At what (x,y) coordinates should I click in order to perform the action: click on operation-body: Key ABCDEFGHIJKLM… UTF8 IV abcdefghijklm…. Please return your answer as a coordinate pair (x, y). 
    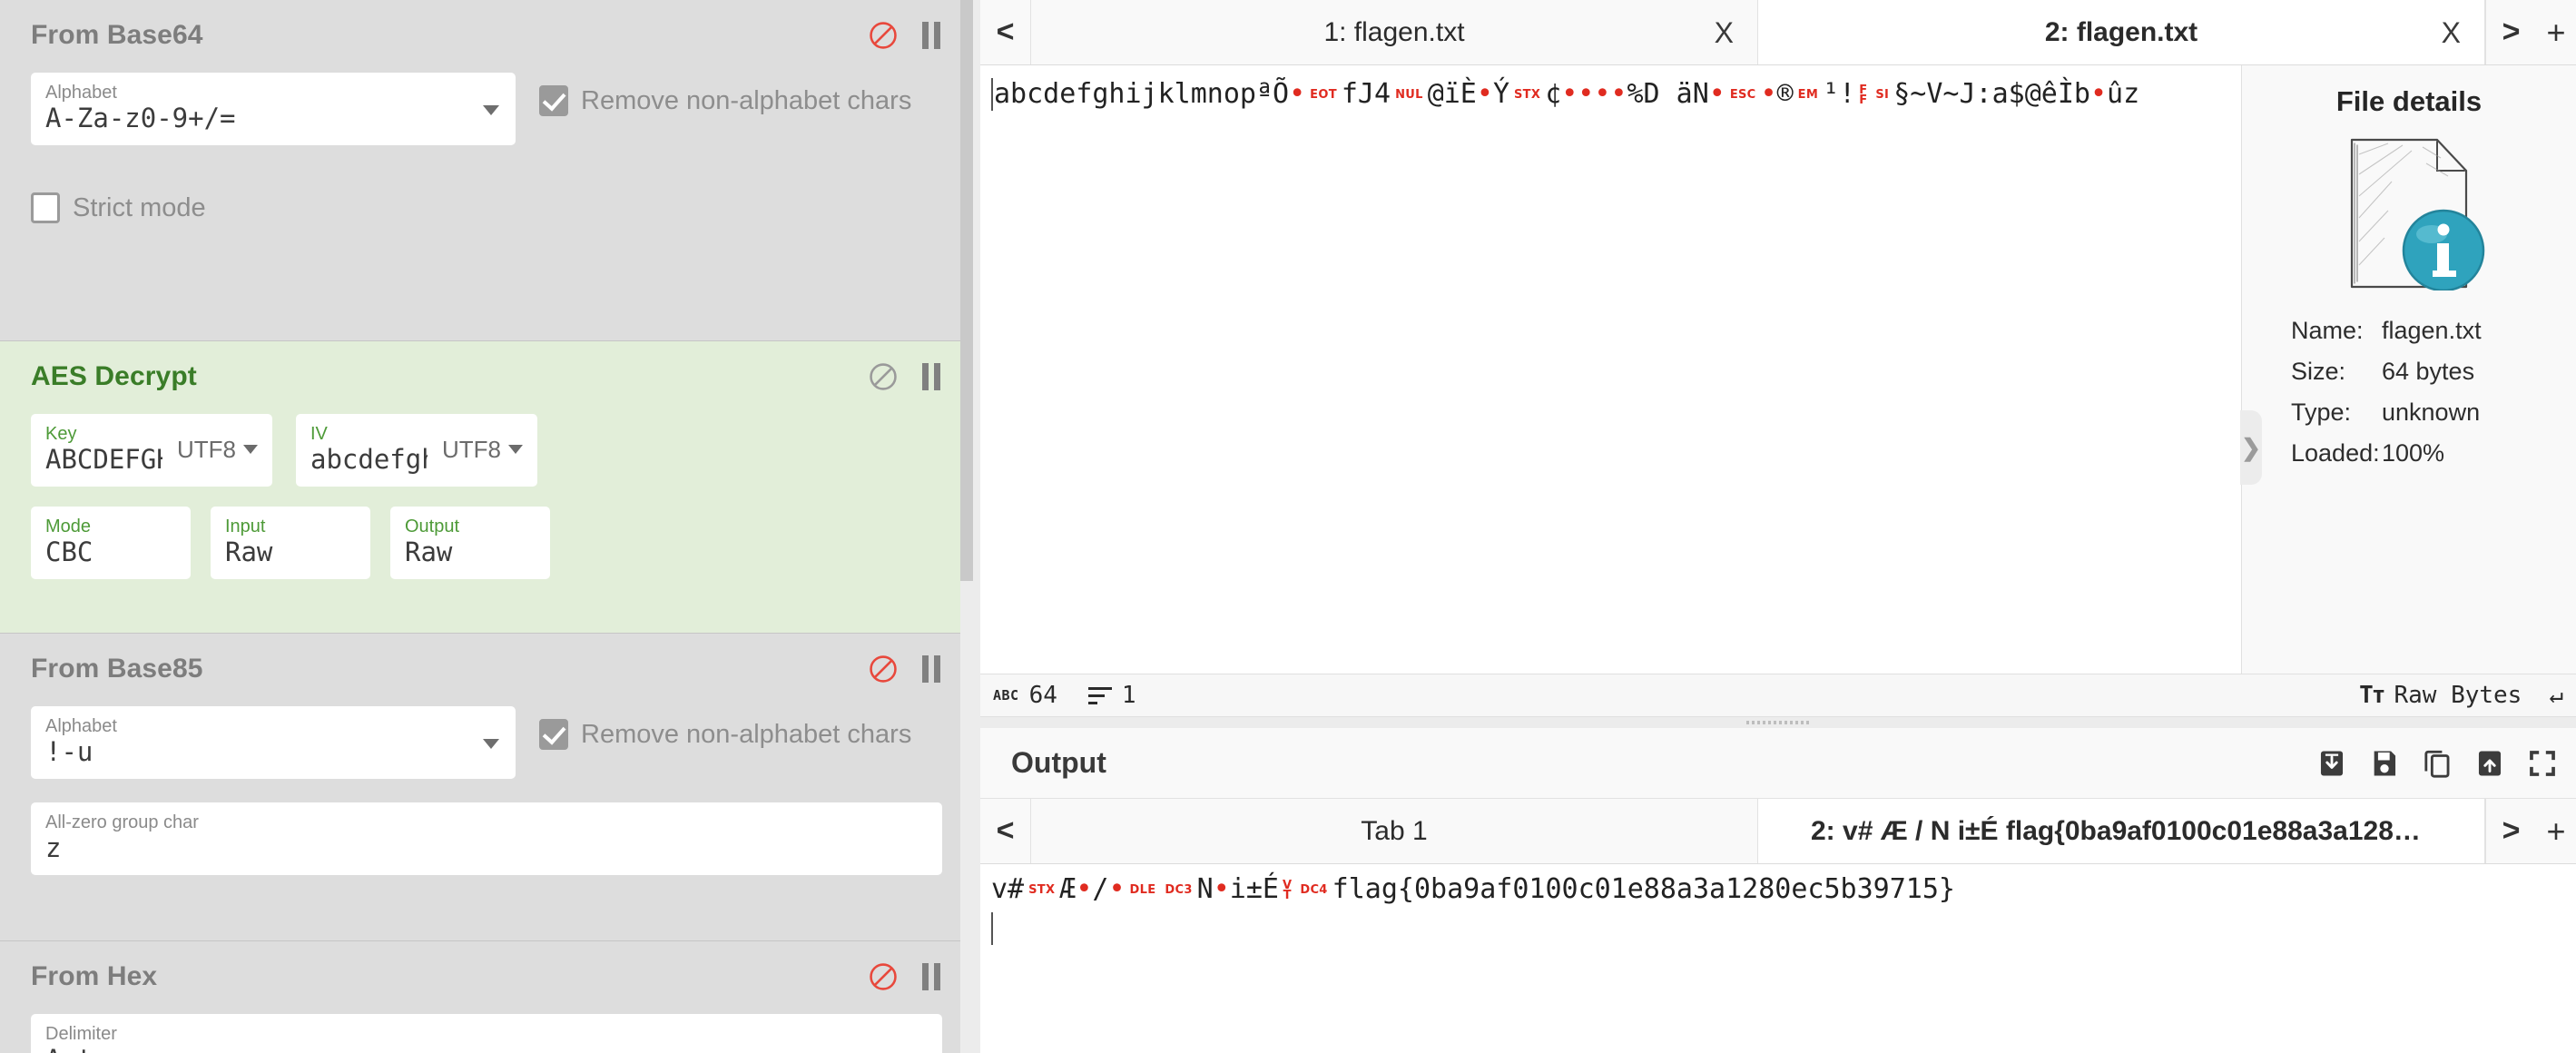
    Looking at the image, I should click on (486, 496).